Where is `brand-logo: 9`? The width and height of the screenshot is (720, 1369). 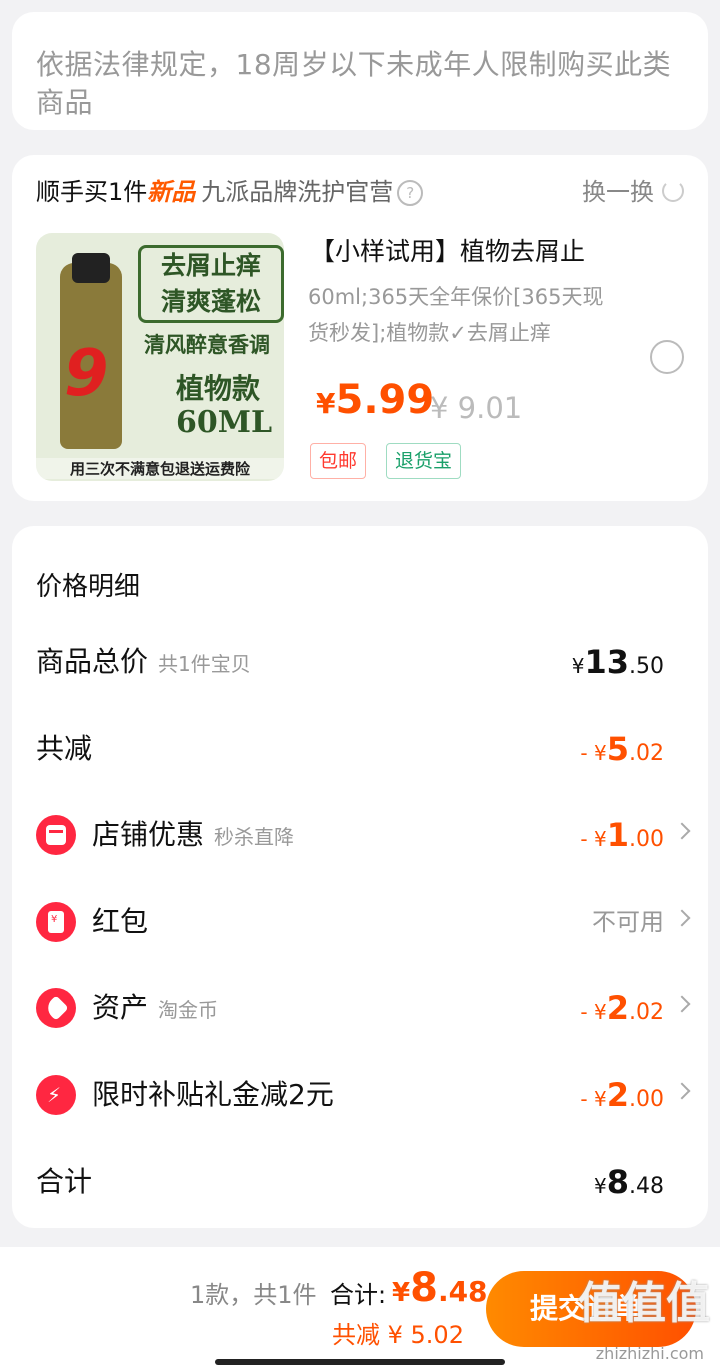
brand-logo: 9 is located at coordinates (86, 374).